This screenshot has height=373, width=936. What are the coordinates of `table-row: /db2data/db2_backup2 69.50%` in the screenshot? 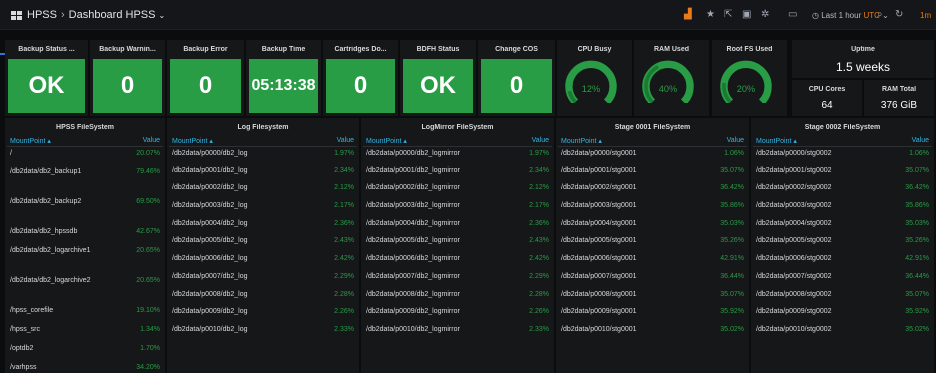 It's located at (85, 210).